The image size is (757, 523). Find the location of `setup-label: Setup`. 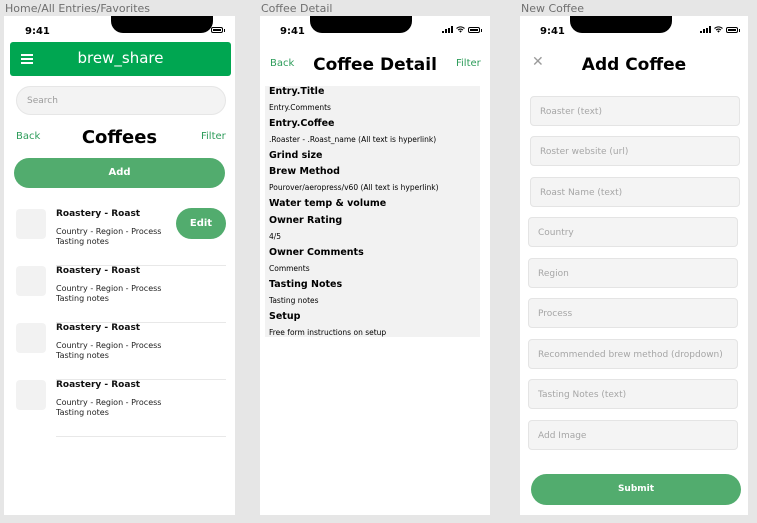

setup-label: Setup is located at coordinates (285, 316).